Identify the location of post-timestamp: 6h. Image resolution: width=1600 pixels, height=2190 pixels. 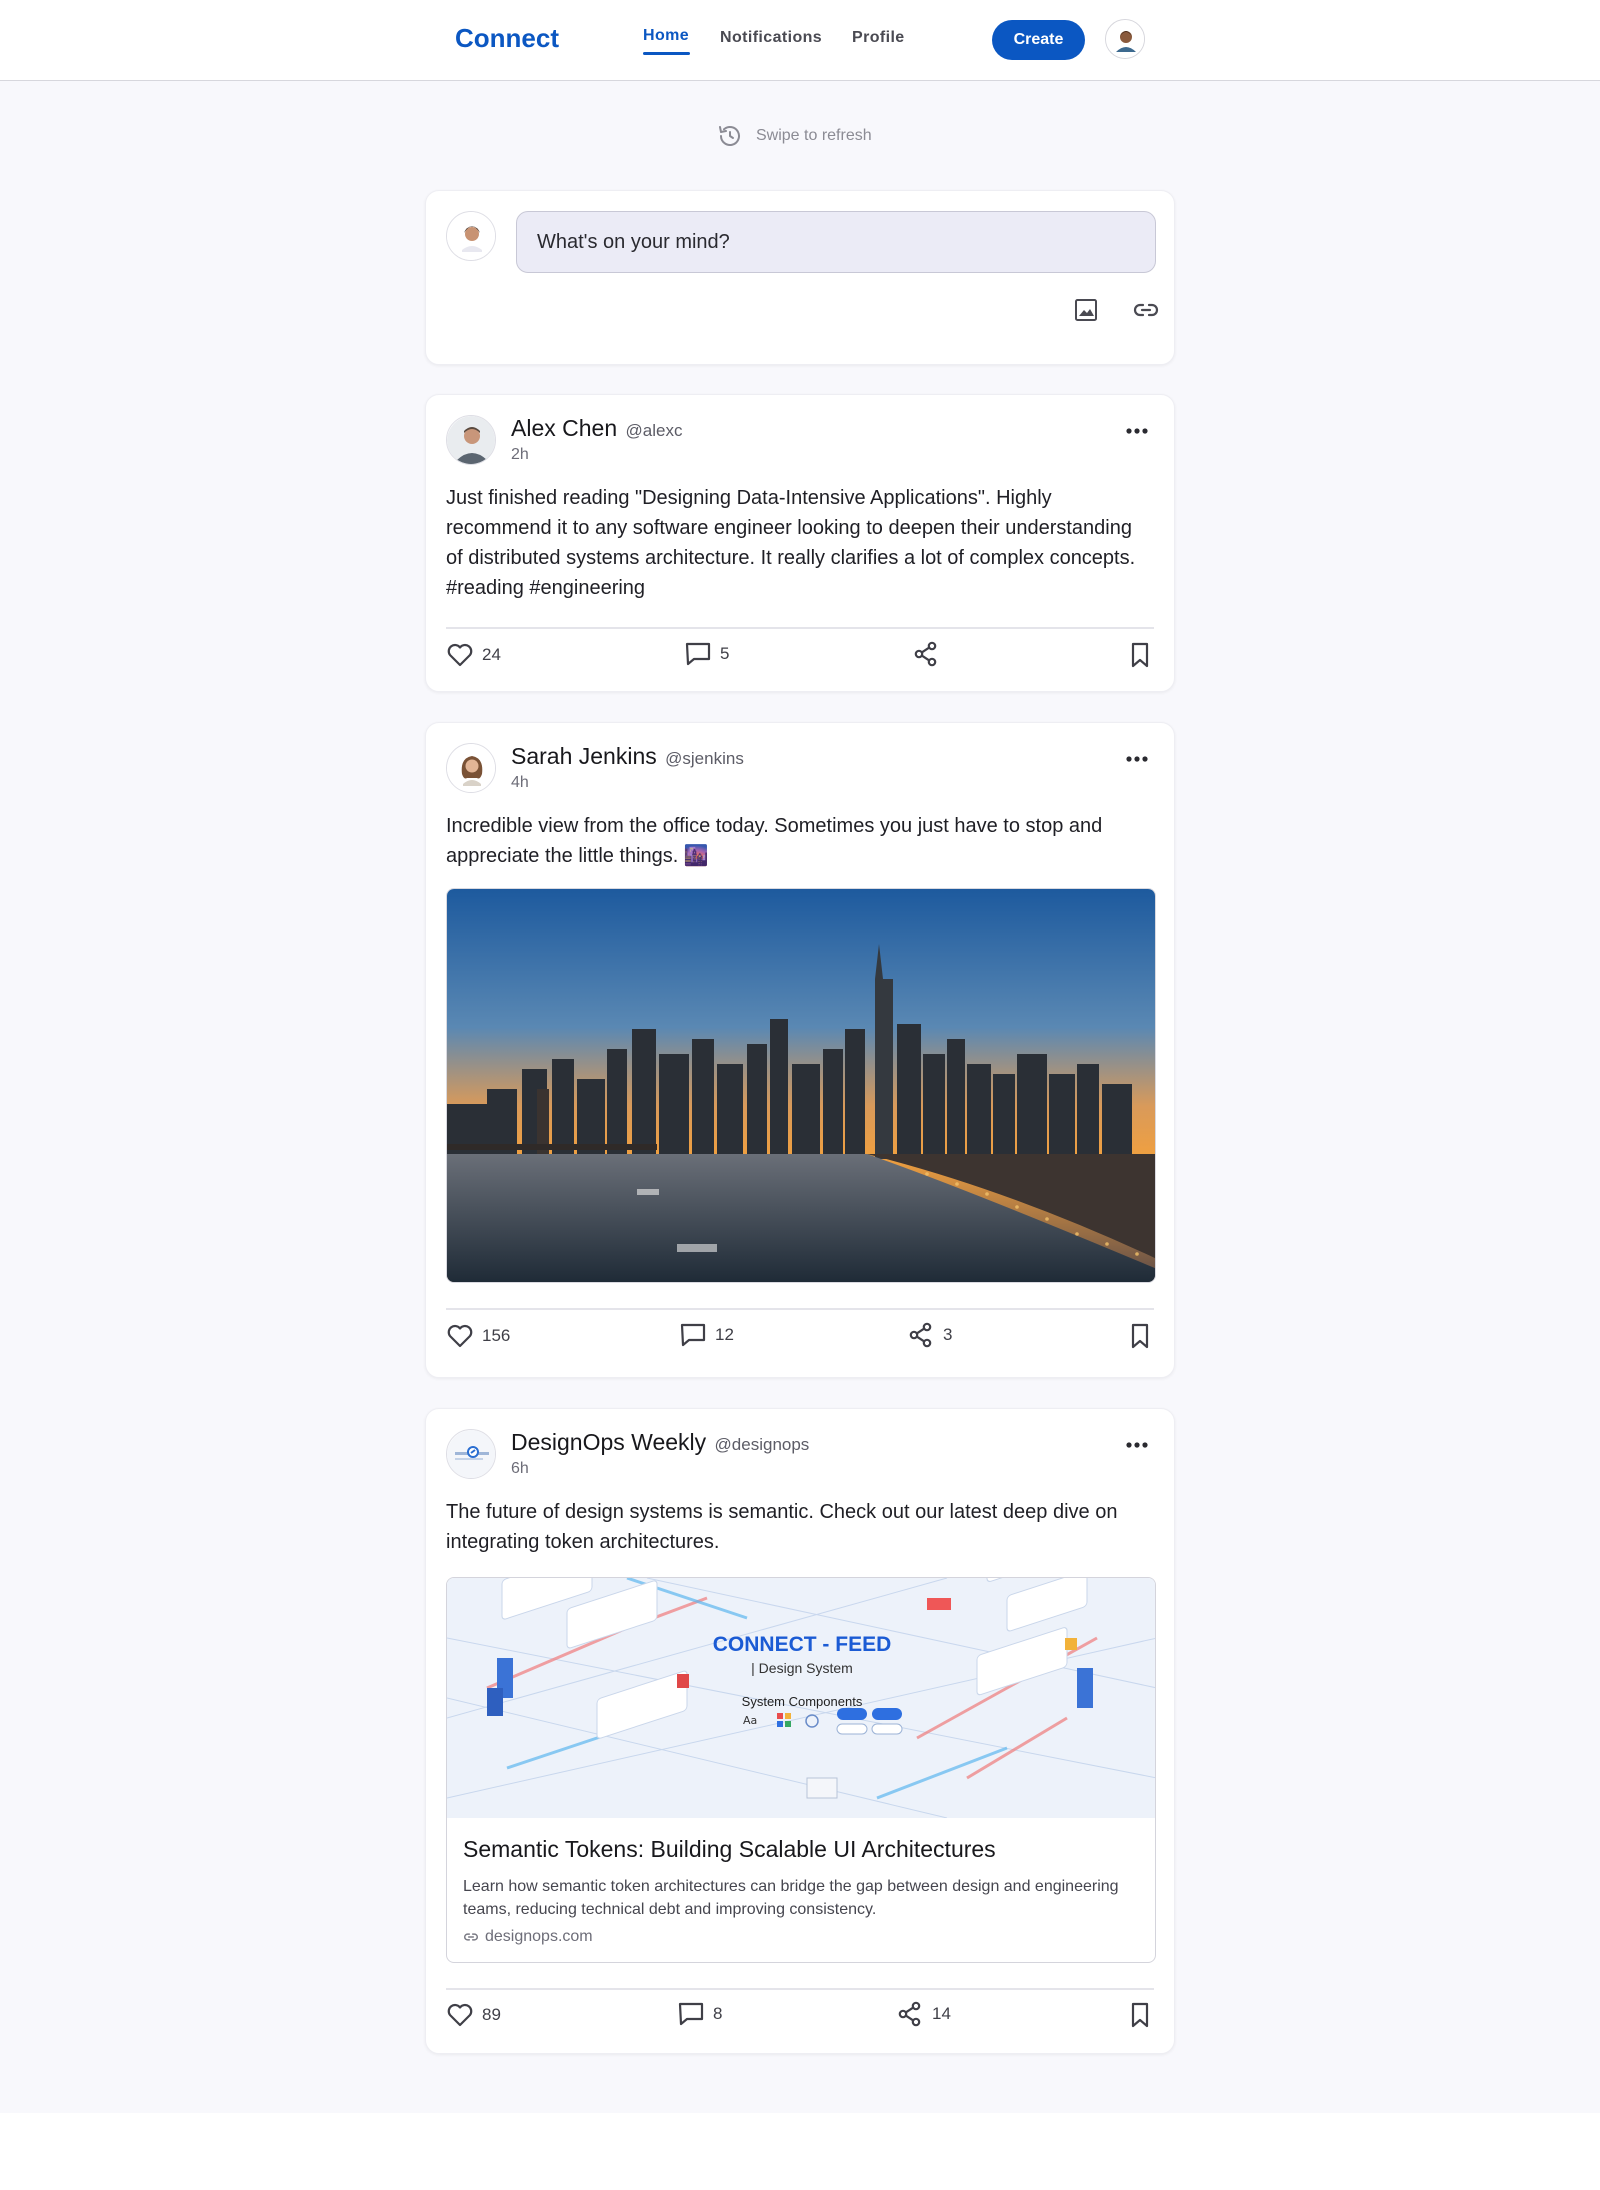
(520, 1468).